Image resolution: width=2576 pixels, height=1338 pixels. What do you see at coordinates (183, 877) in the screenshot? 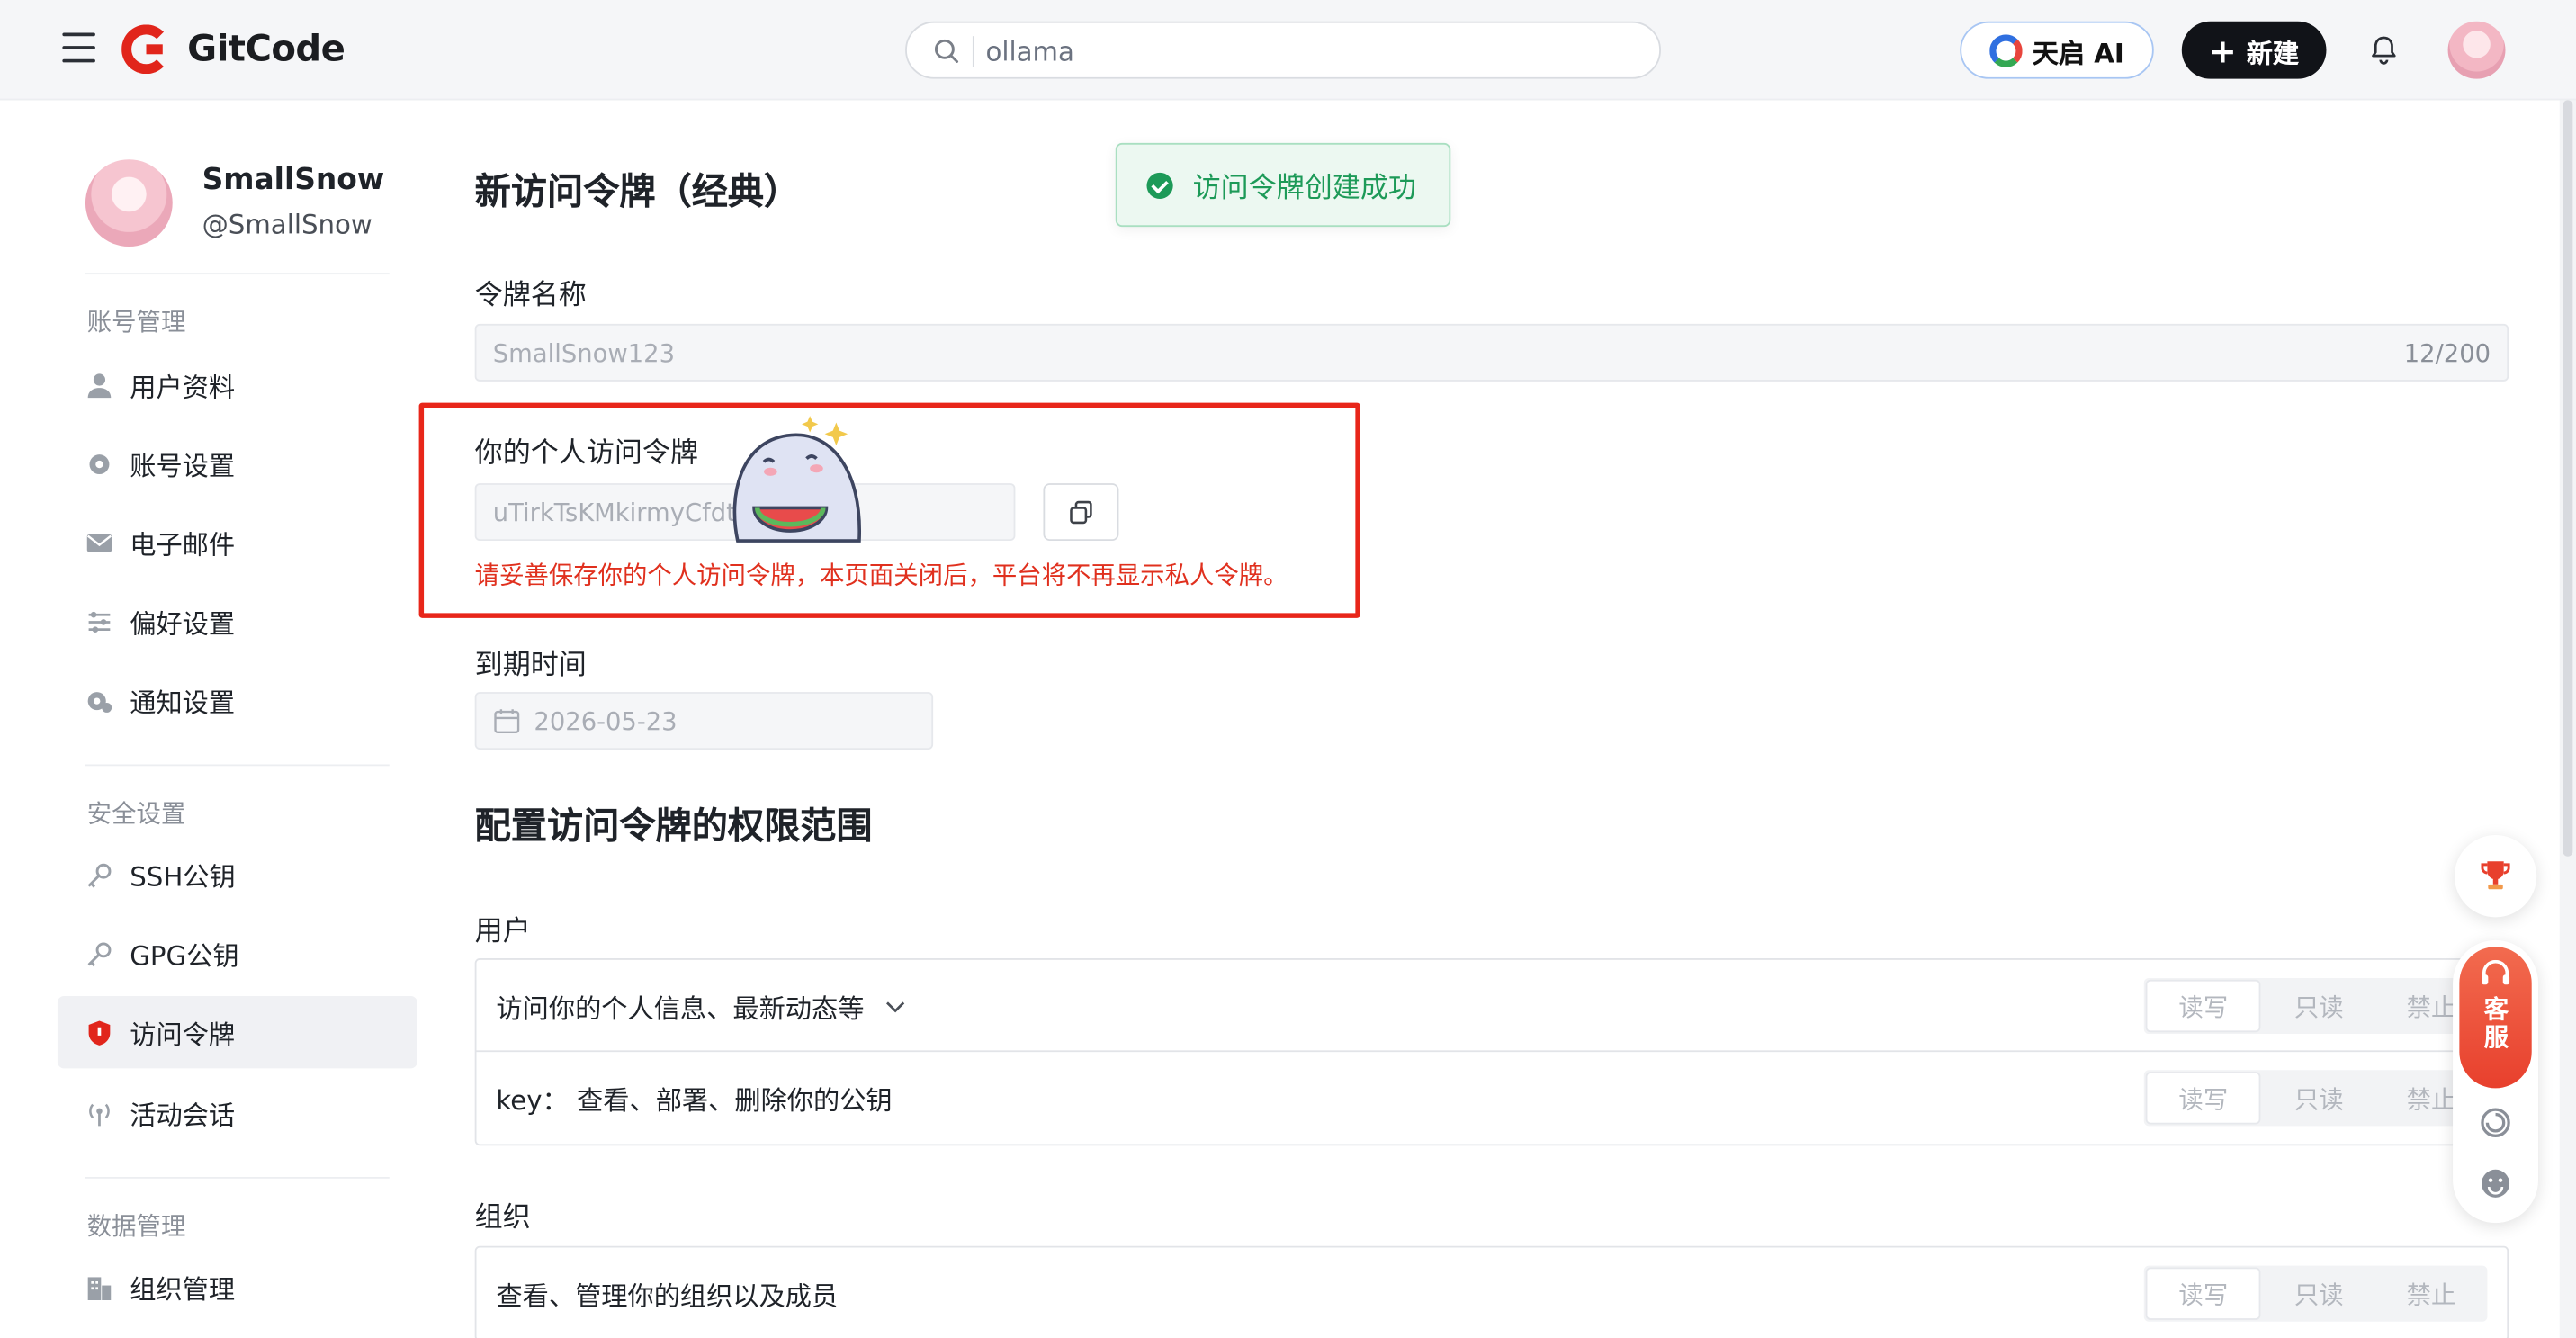
I see `sidebar-item-label: SSH公钥` at bounding box center [183, 877].